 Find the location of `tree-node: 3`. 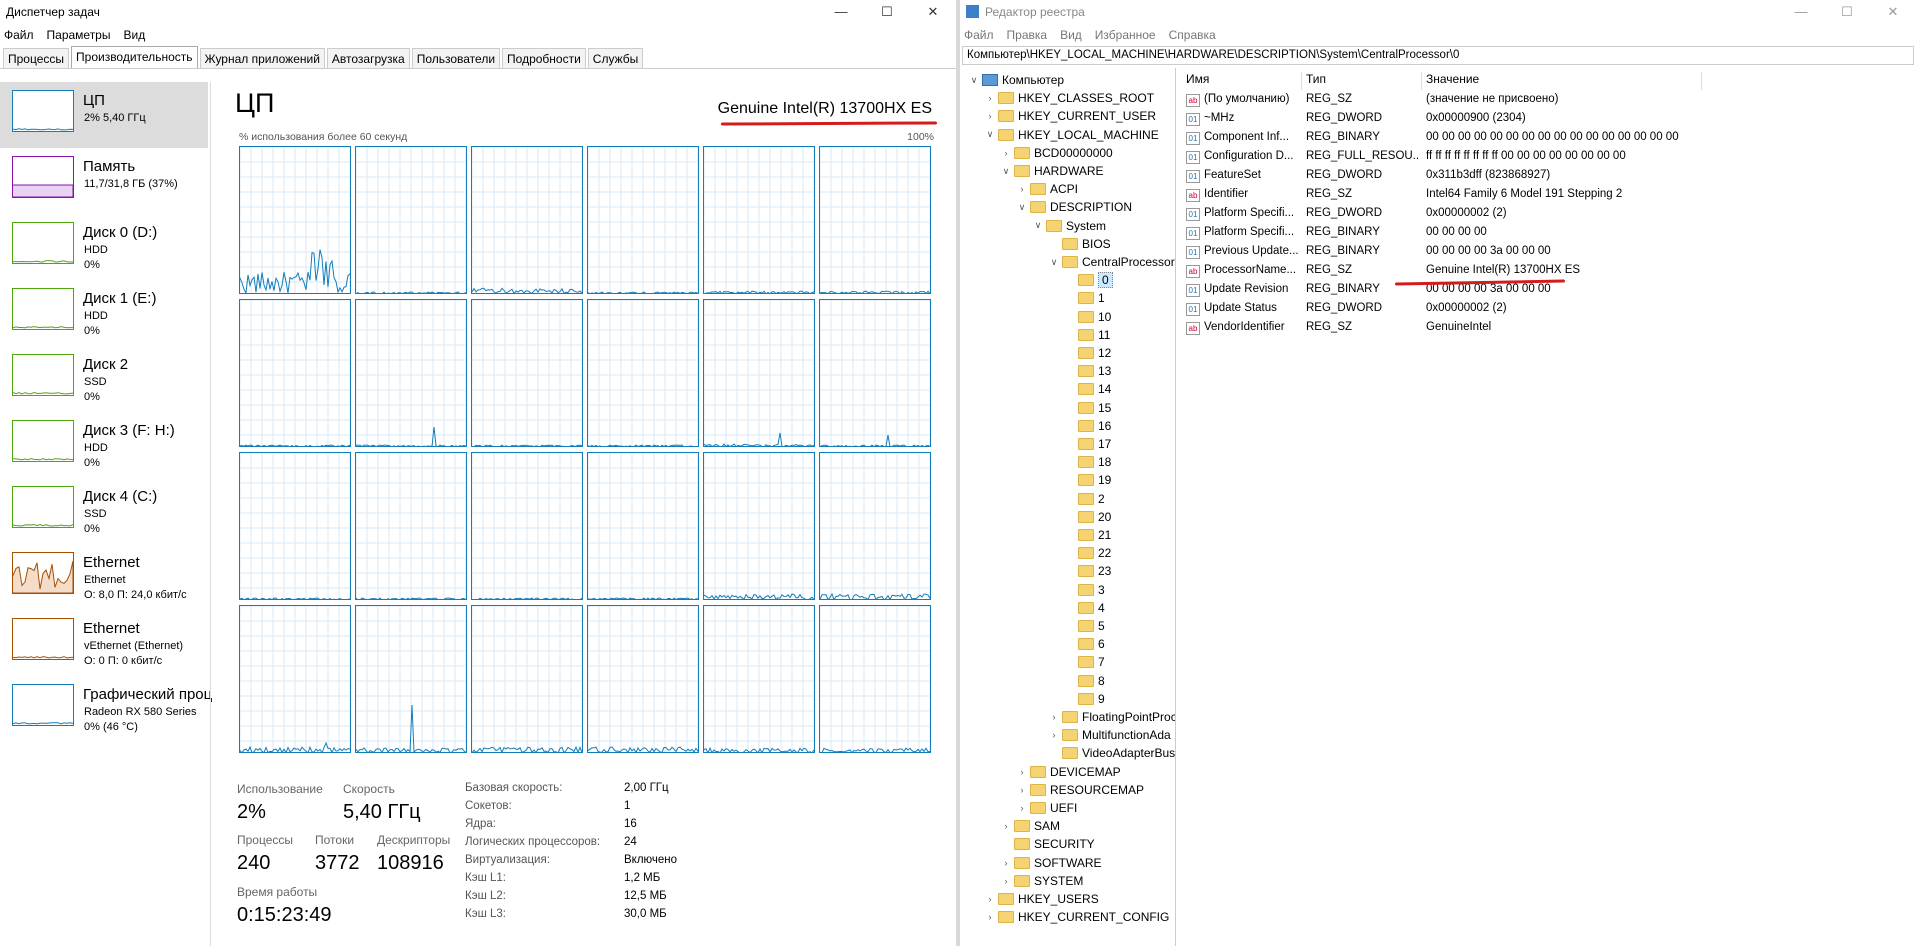

tree-node: 3 is located at coordinates (1084, 590).